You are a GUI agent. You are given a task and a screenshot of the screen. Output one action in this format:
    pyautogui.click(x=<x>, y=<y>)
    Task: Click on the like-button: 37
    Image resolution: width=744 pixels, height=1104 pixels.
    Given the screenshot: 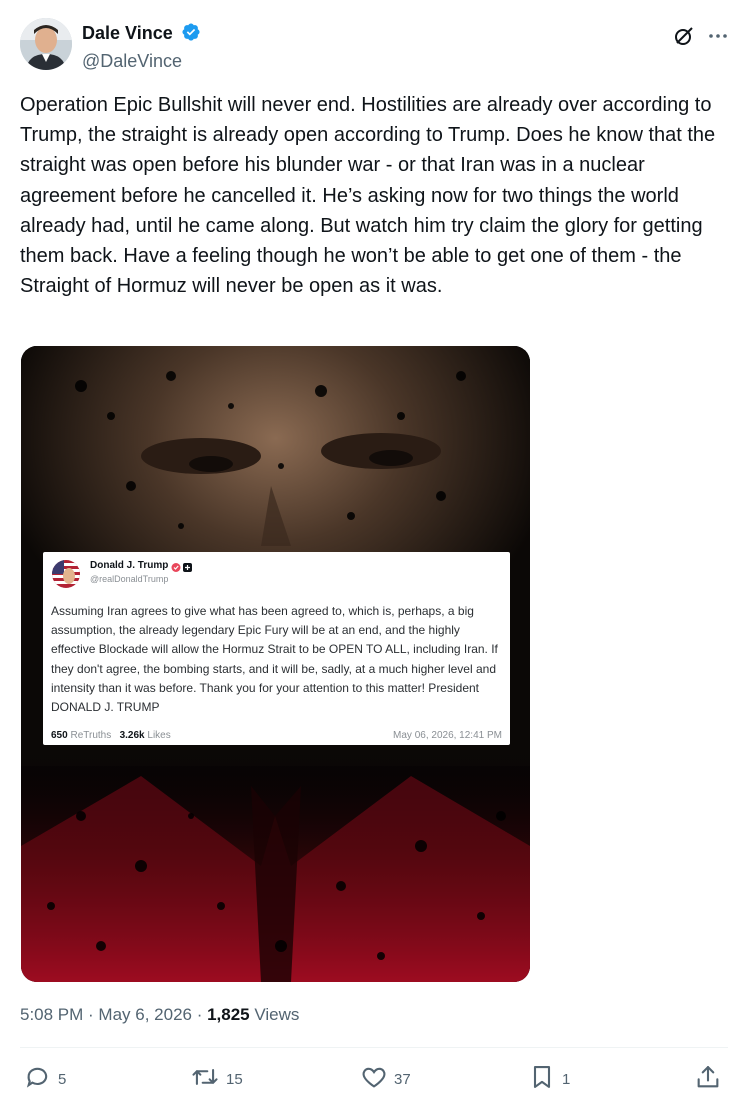 What is the action you would take?
    pyautogui.click(x=385, y=1079)
    